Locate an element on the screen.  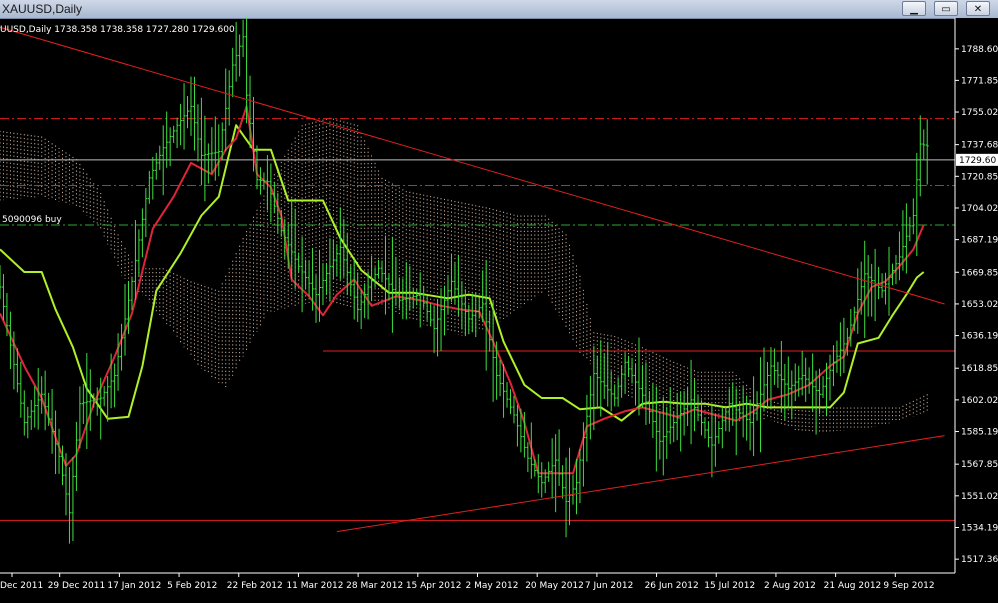
x-tick-label: 29 Dec 2011 is located at coordinates (77, 586).